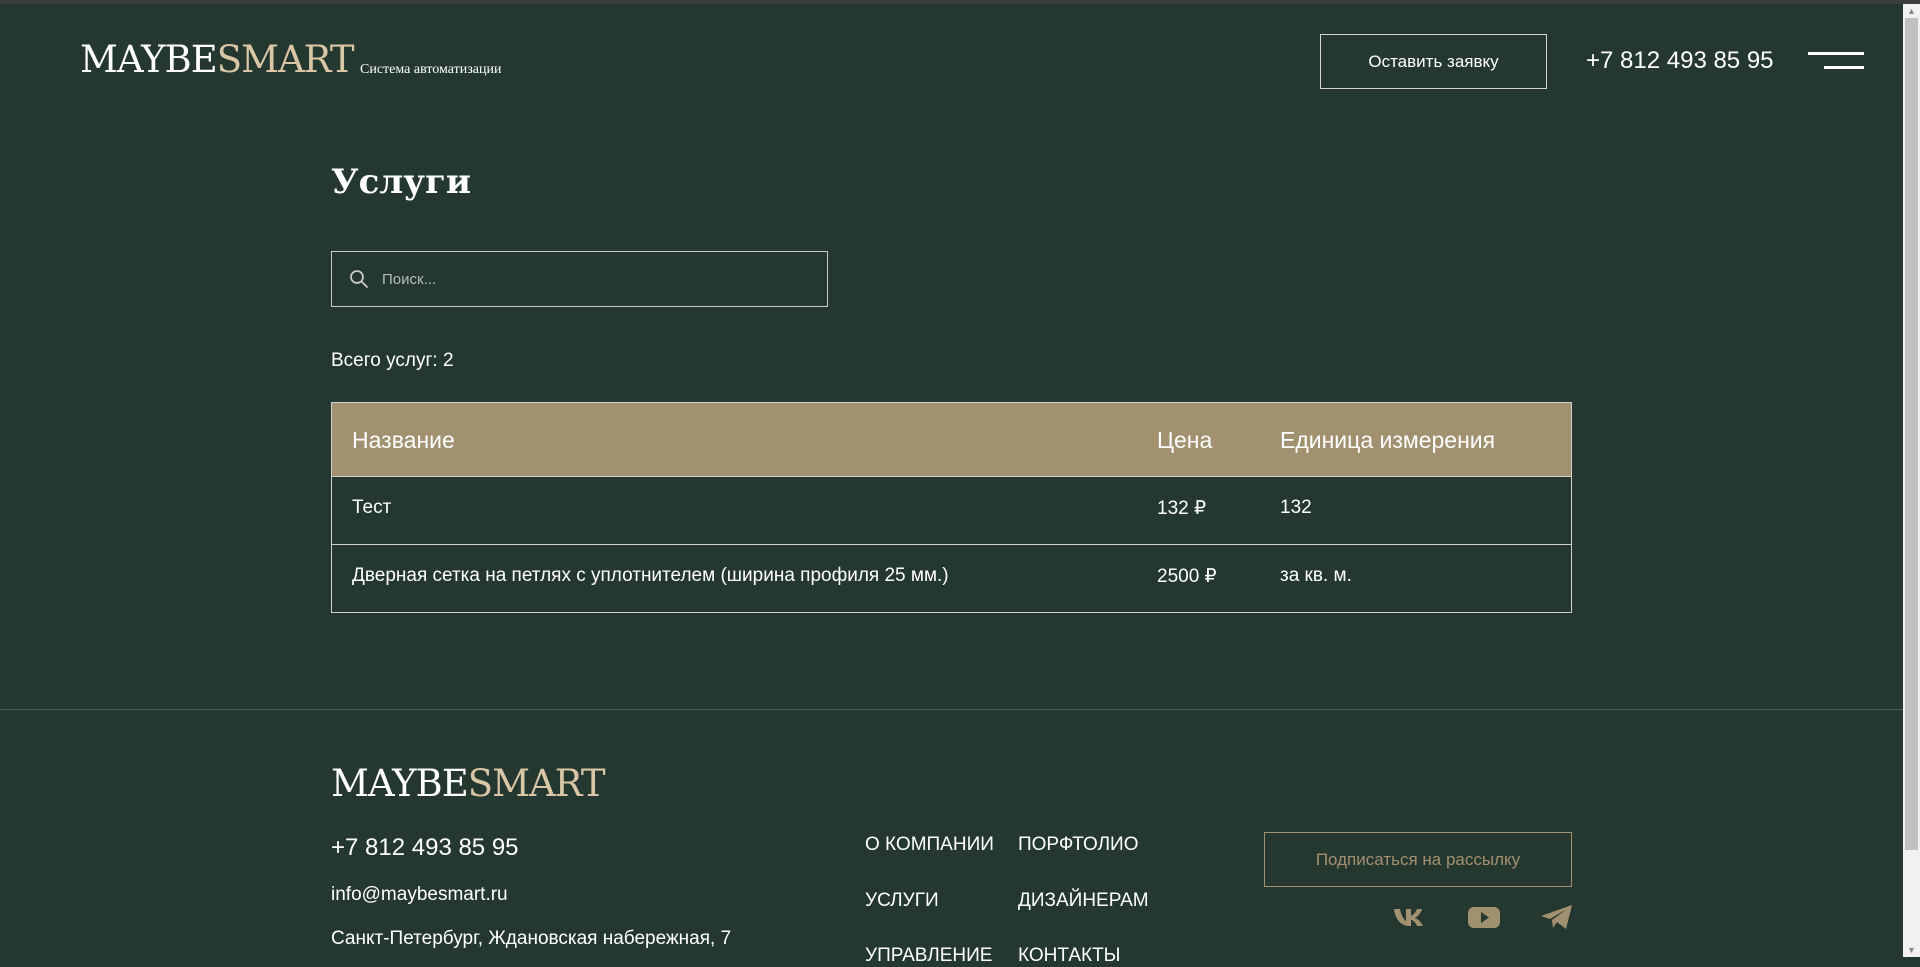 The height and width of the screenshot is (967, 1920). Describe the element at coordinates (1836, 53) in the screenshot. I see `hamburger-line-top` at that location.